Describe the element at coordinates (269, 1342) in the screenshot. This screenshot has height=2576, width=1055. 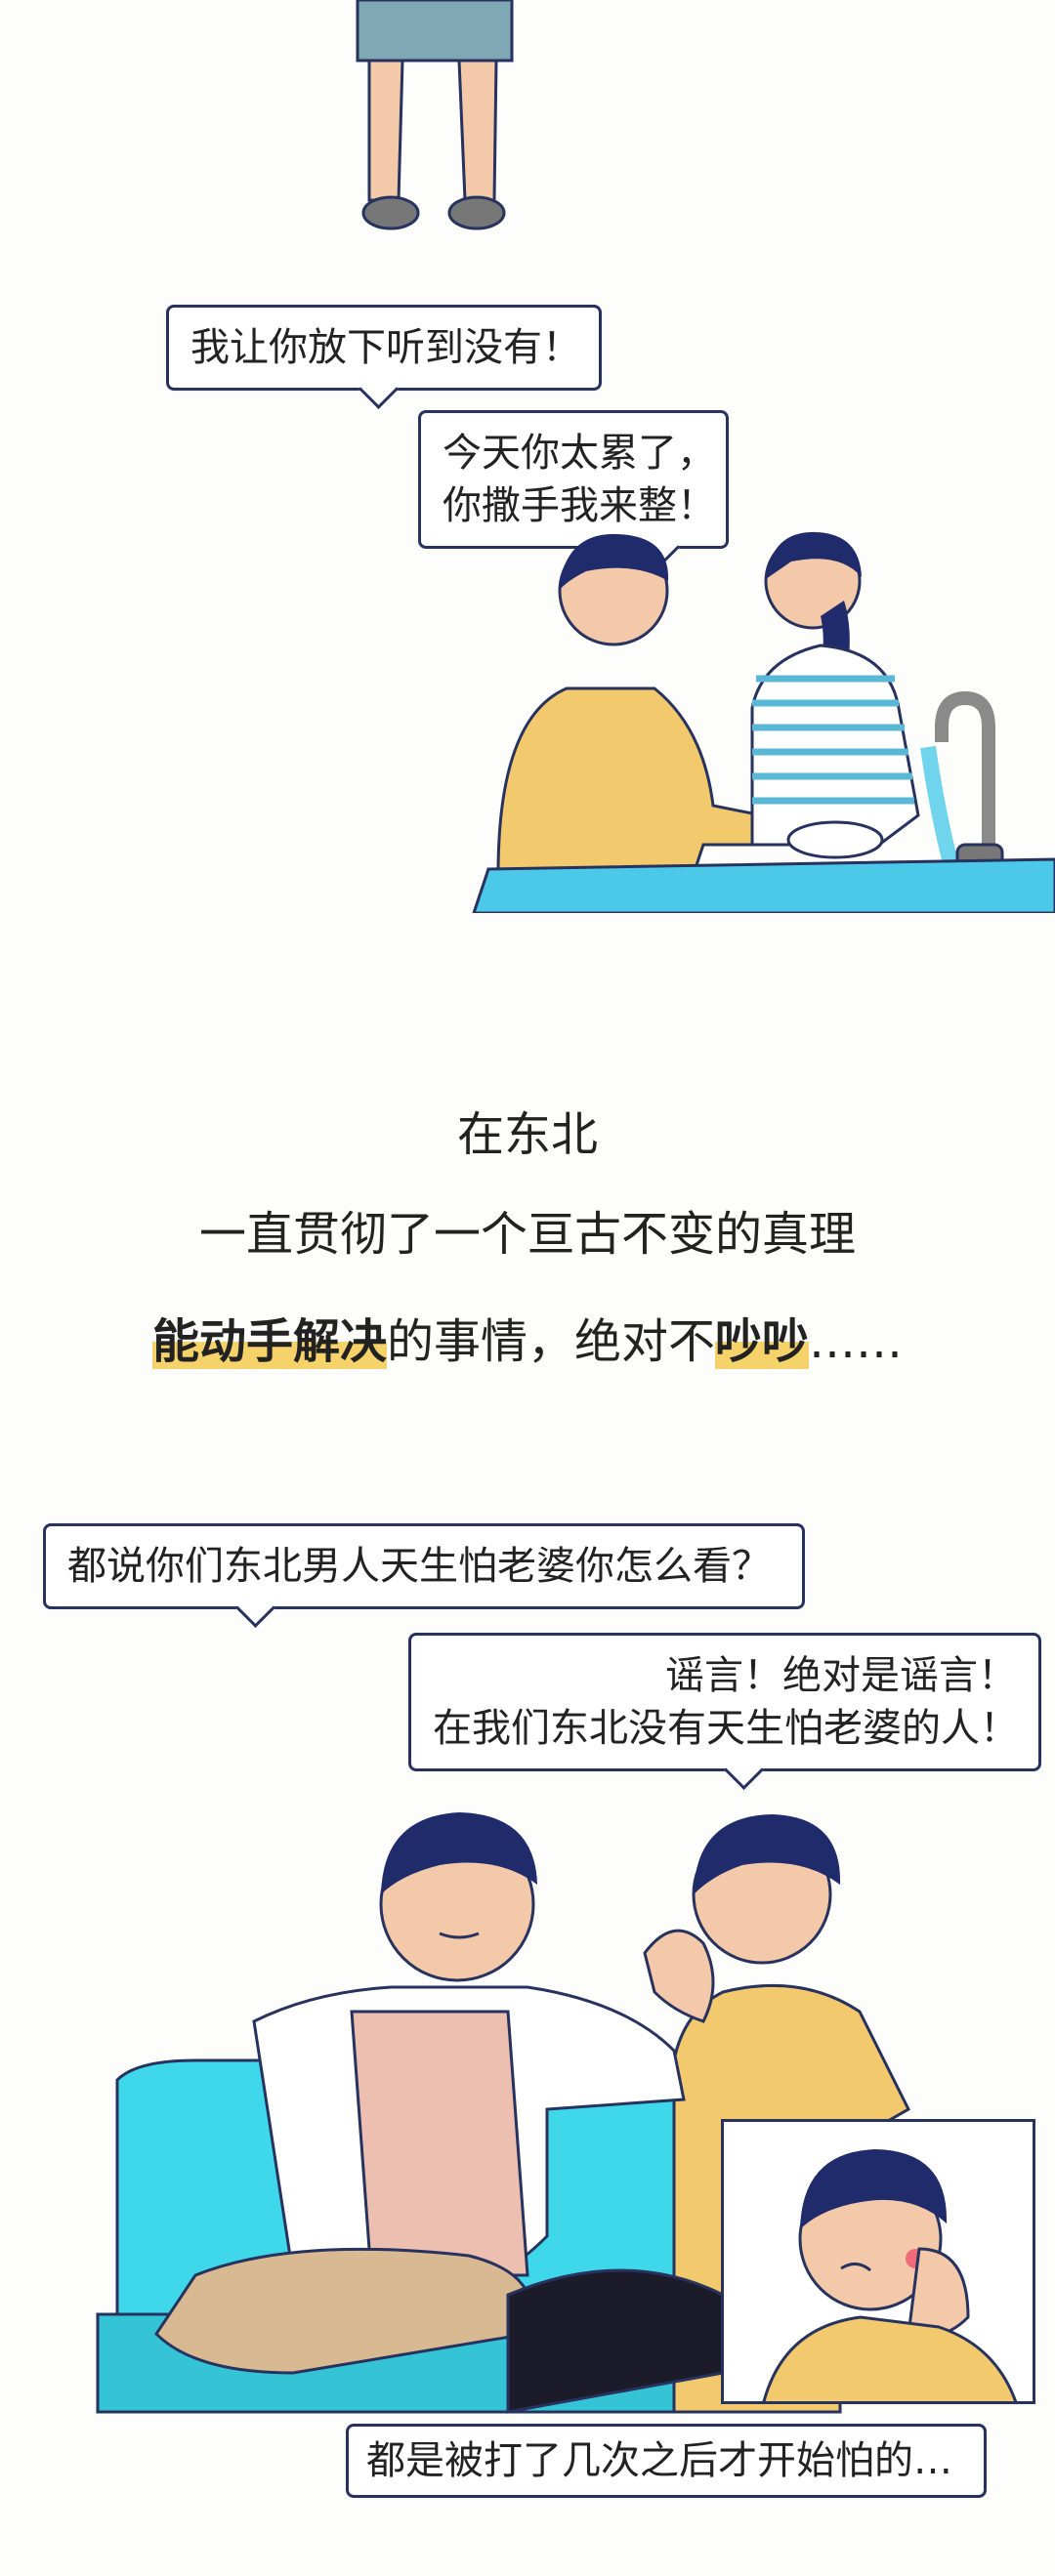
I see `highlight-phrase-1: 能动手解决` at that location.